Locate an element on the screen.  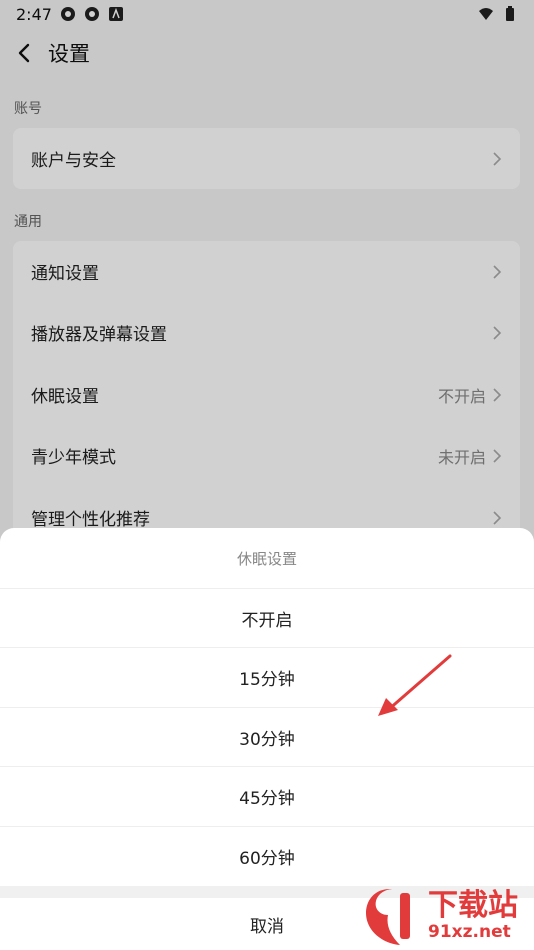
option-45-min: 45分钟 is located at coordinates (267, 795).